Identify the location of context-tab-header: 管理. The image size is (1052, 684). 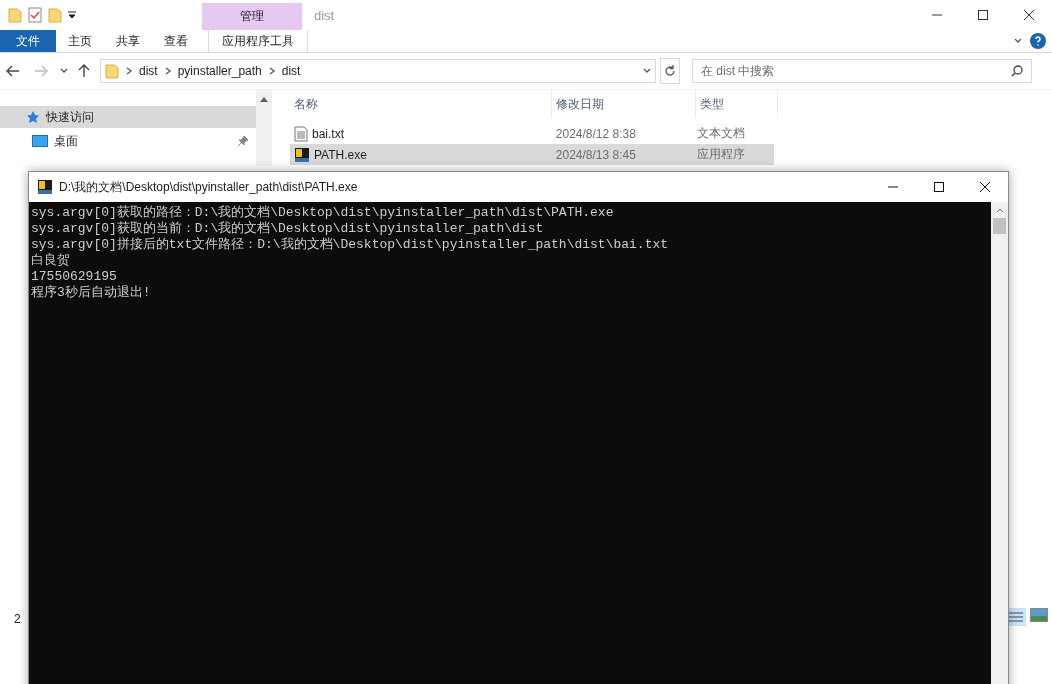
(252, 16).